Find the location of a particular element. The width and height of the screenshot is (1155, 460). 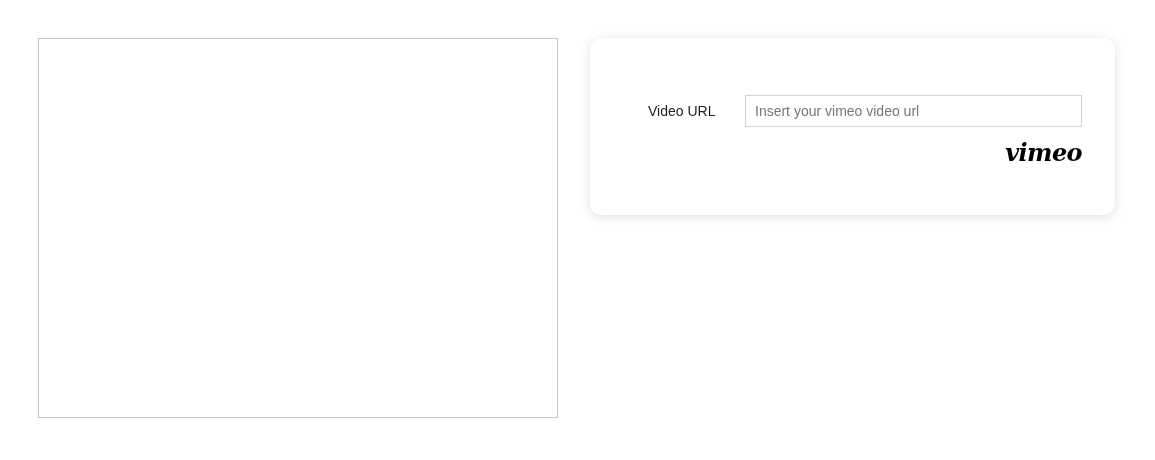

url-input-field: Insert your vimeo video url is located at coordinates (913, 111).